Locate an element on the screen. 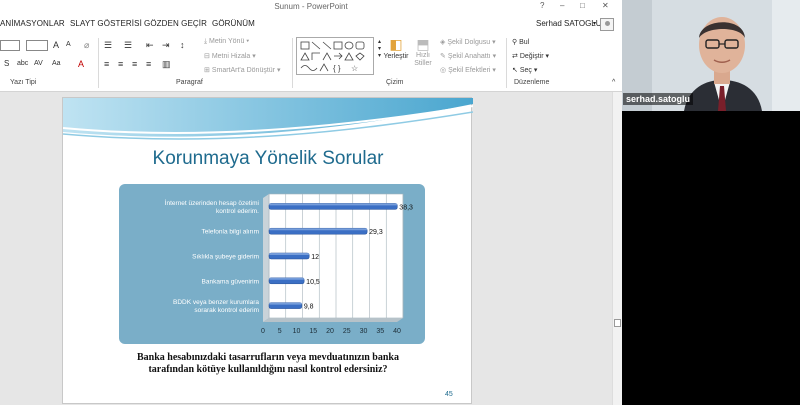 Image resolution: width=800 pixels, height=405 pixels. shapes-gallery: { } ☆ is located at coordinates (335, 56).